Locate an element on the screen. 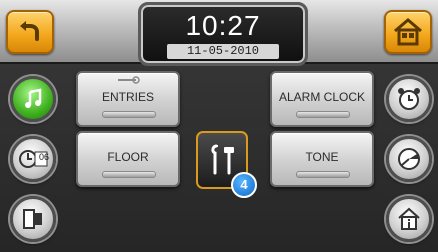 The image size is (438, 252). home-info-icon is located at coordinates (409, 218).